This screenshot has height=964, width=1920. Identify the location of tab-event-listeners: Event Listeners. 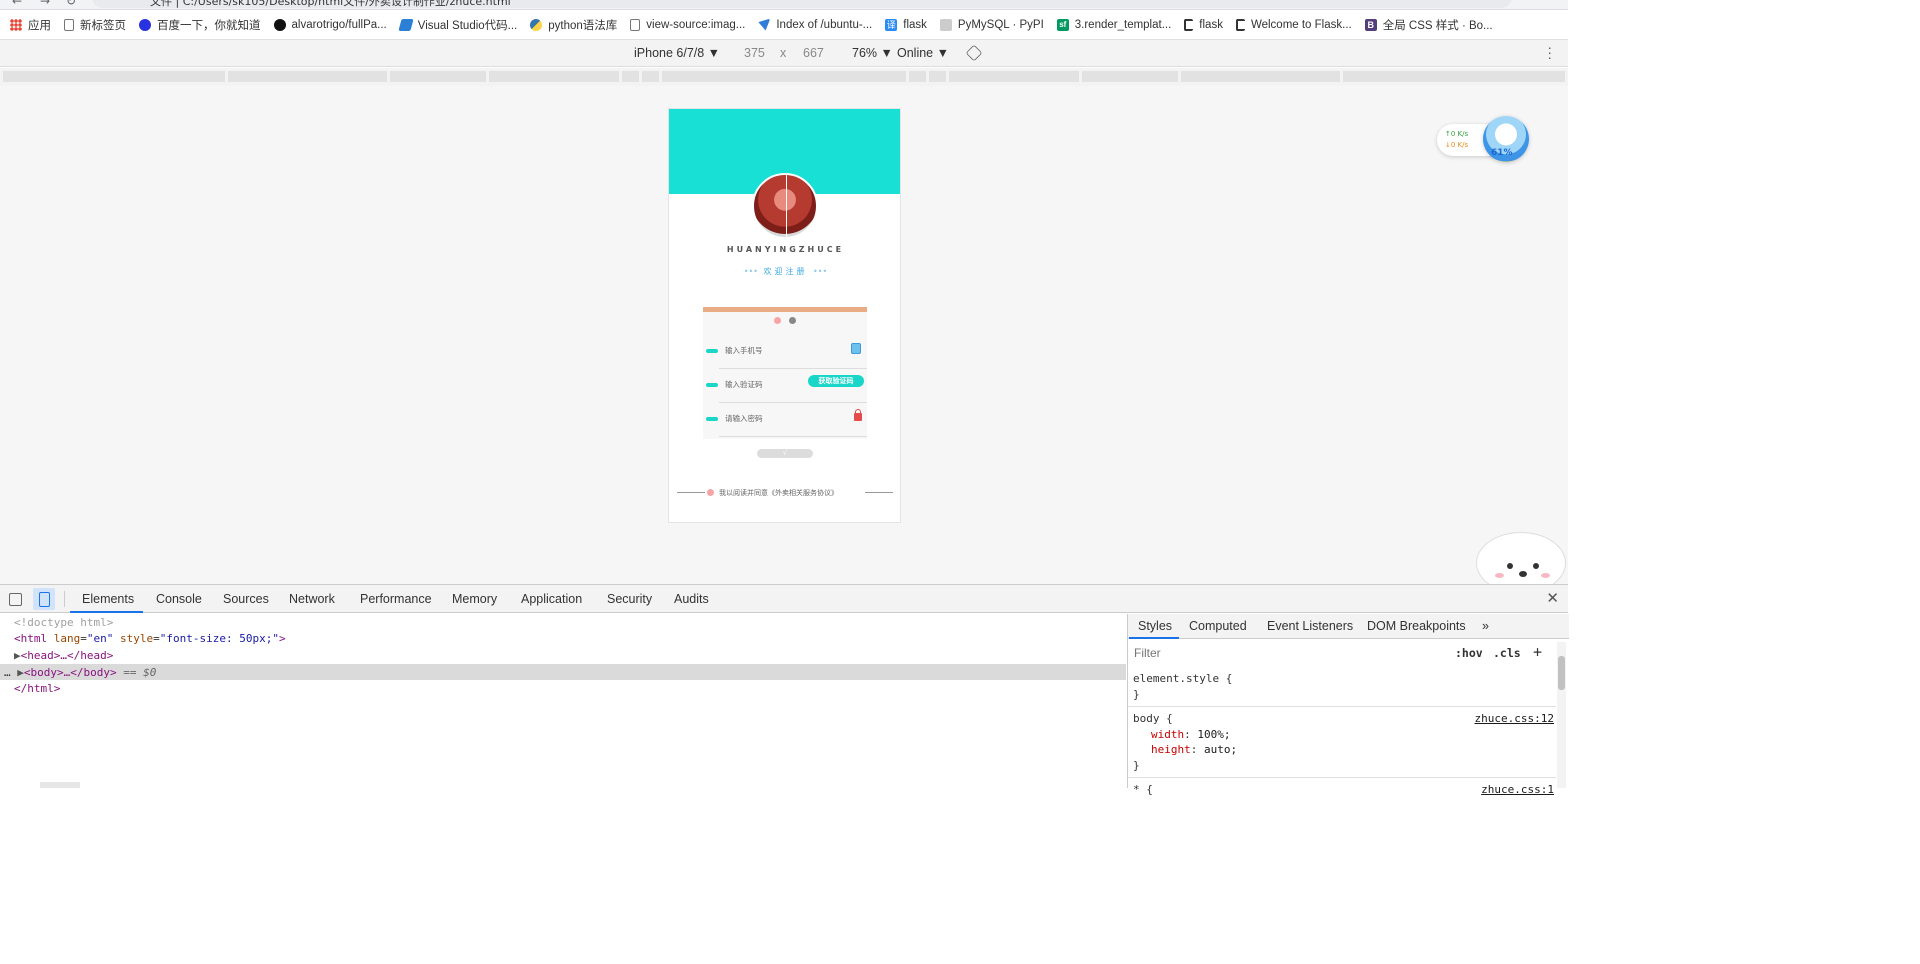
(1310, 626).